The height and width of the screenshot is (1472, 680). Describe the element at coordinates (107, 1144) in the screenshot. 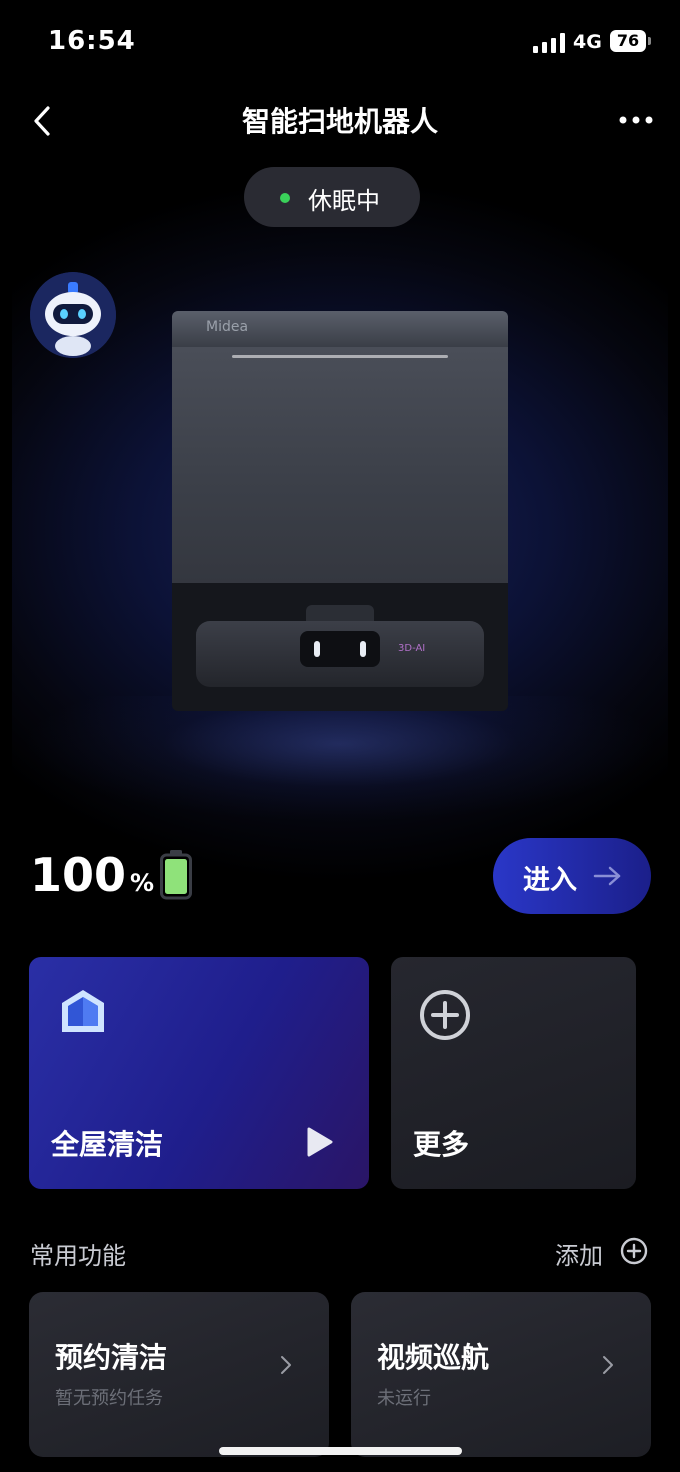

I see `whole-house-clean-label: 全屋清洁` at that location.